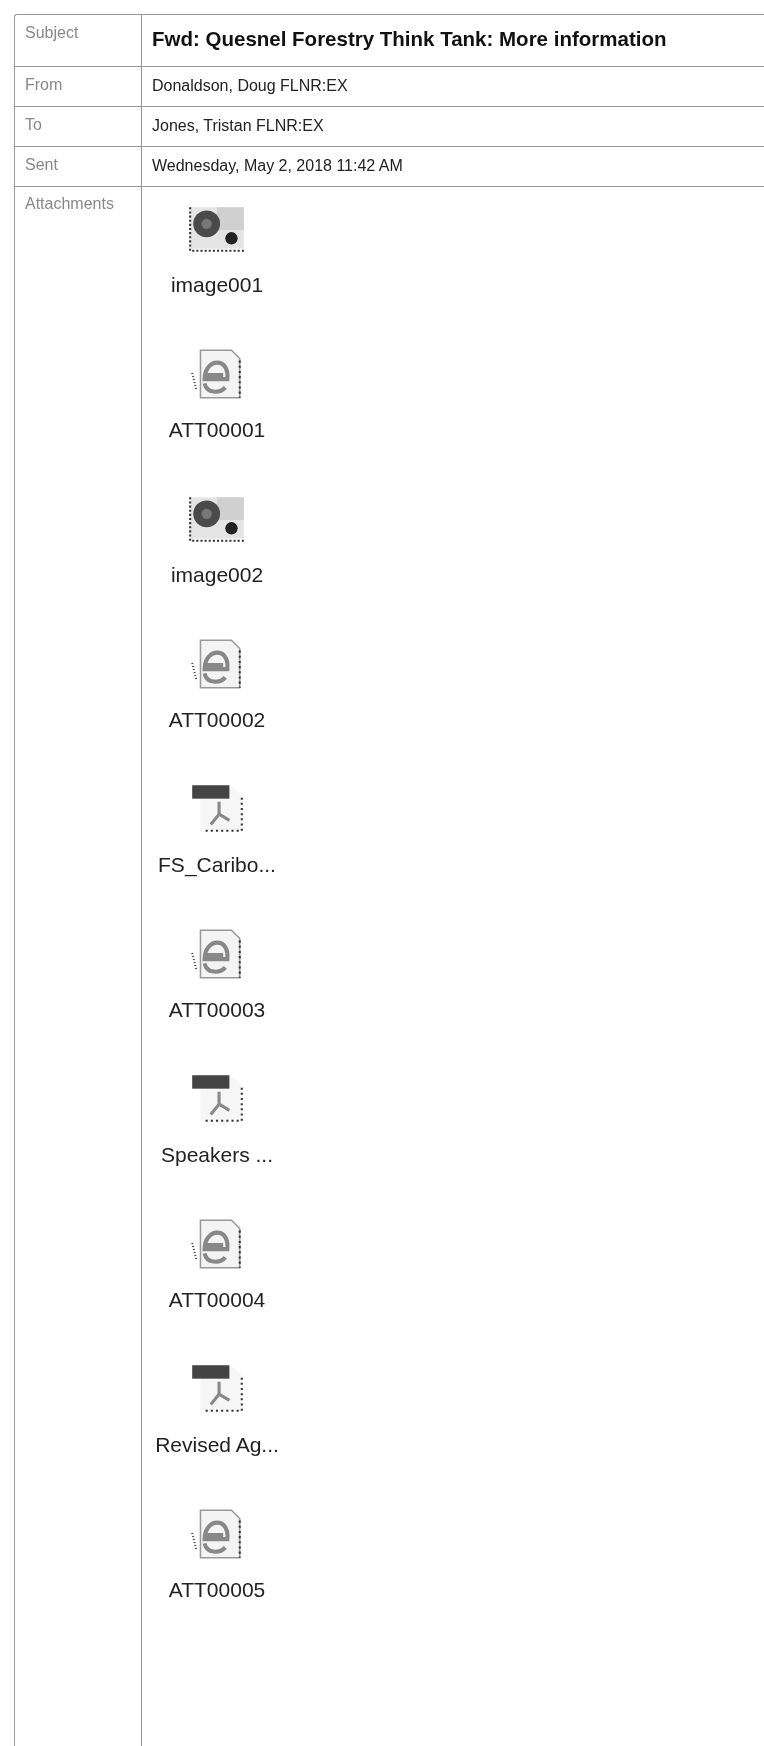 This screenshot has width=764, height=1746. Describe the element at coordinates (78, 86) in the screenshot. I see `field-label: From` at that location.